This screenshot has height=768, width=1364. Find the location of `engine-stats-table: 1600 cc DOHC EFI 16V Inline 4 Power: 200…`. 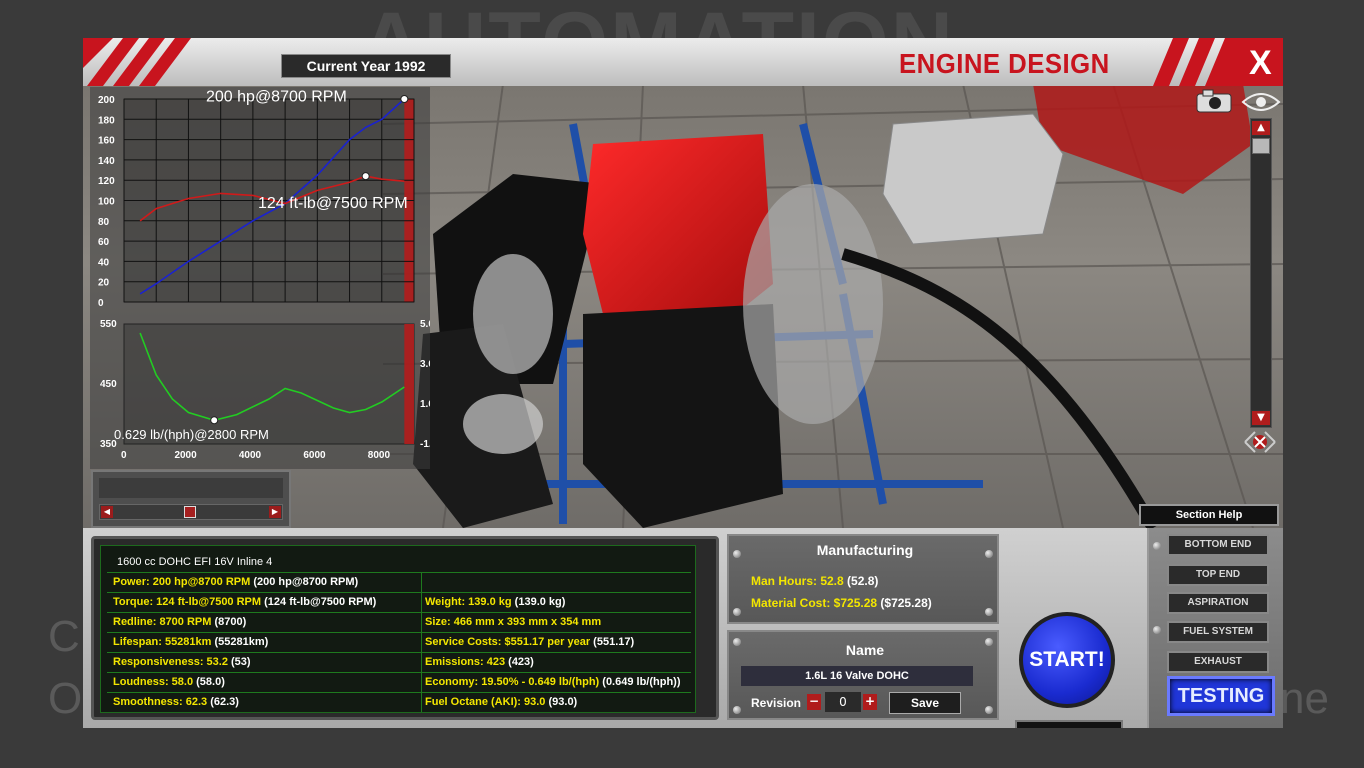

engine-stats-table: 1600 cc DOHC EFI 16V Inline 4 Power: 200… is located at coordinates (398, 629).